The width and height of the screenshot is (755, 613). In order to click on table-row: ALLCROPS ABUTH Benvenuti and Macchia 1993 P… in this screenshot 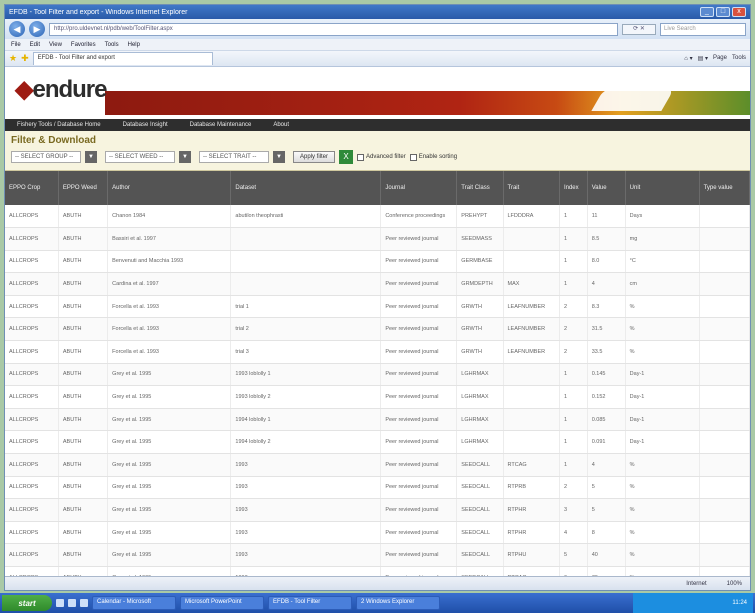, I will do `click(377, 262)`.